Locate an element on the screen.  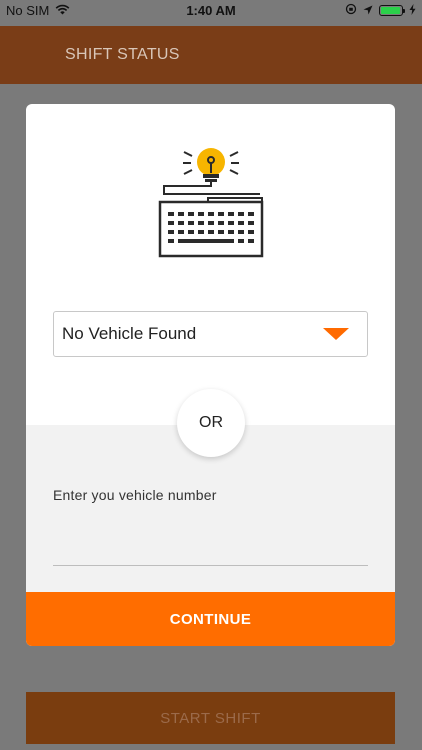
vehicle-number-label: Enter you vehicle number is located at coordinates (135, 495).